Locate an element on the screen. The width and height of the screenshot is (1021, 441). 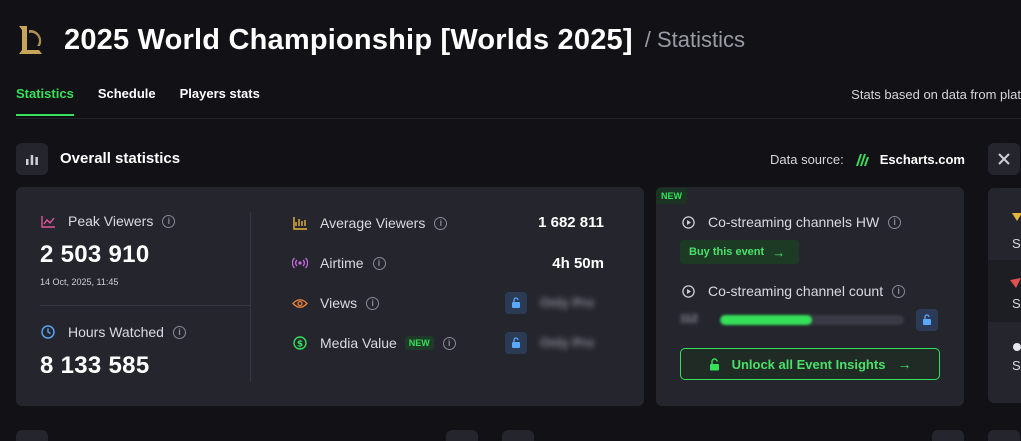
media-value-locked-value: Only Pro is located at coordinates (567, 342).